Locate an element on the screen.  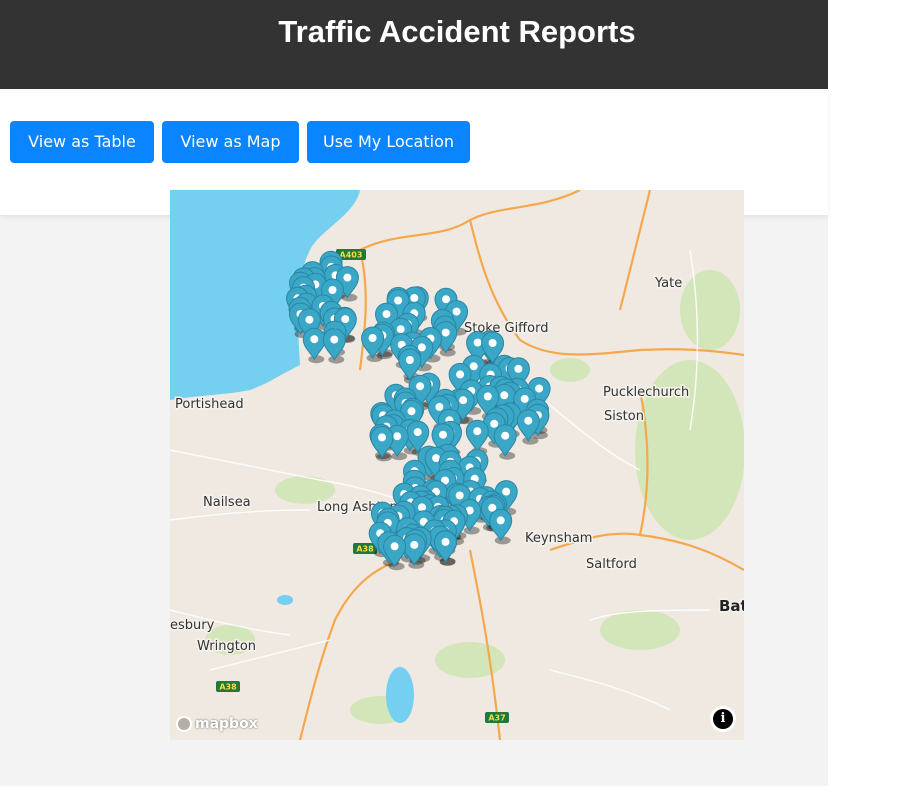
mapbox-logo-text: mapbox is located at coordinates (226, 724).